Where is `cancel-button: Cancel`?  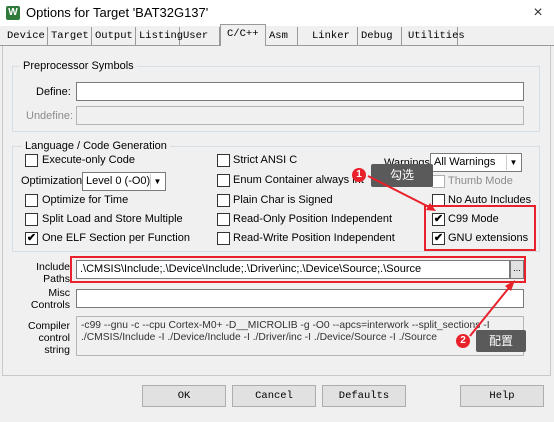
cancel-button: Cancel is located at coordinates (274, 396).